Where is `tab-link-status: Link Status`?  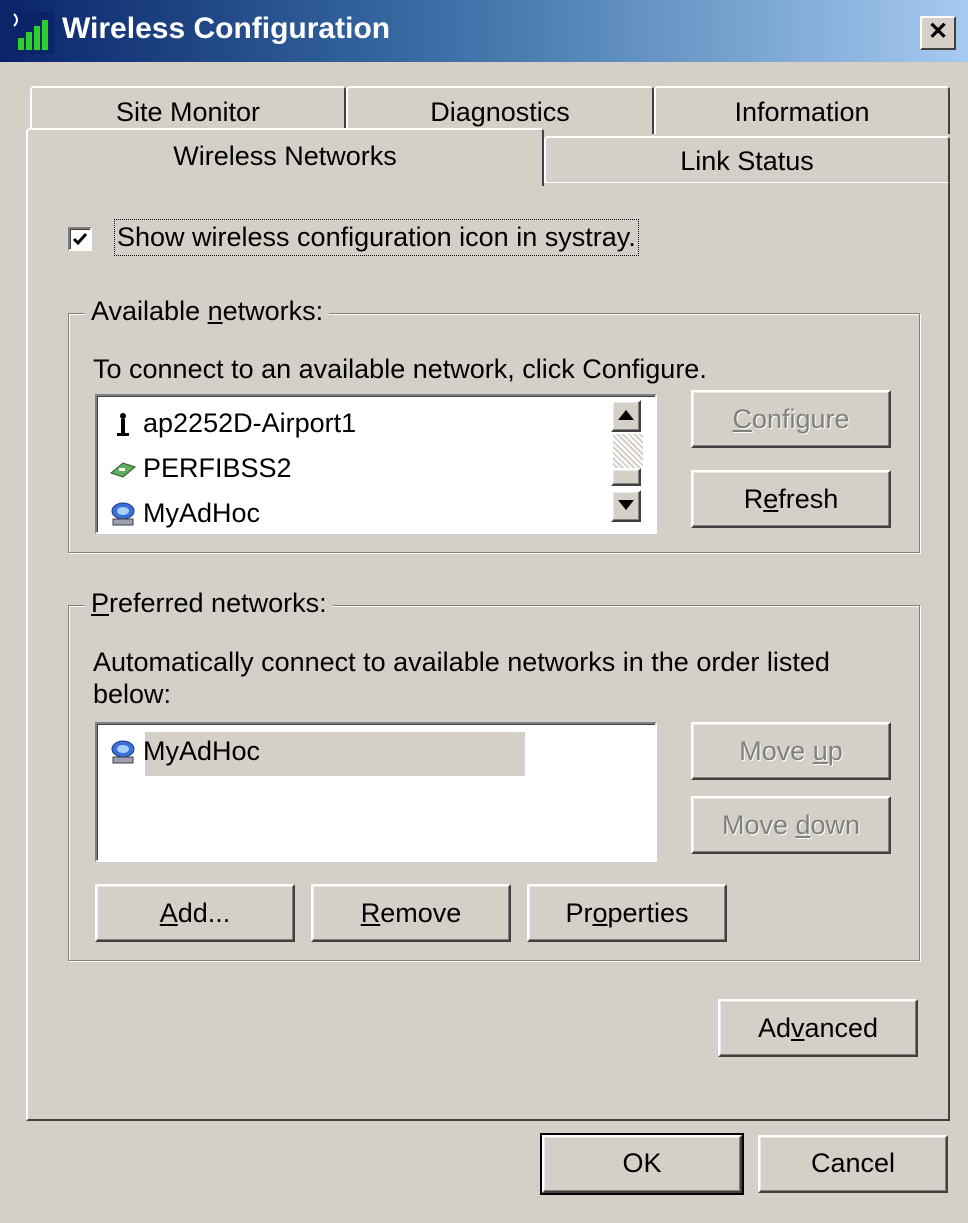
tab-link-status: Link Status is located at coordinates (747, 159).